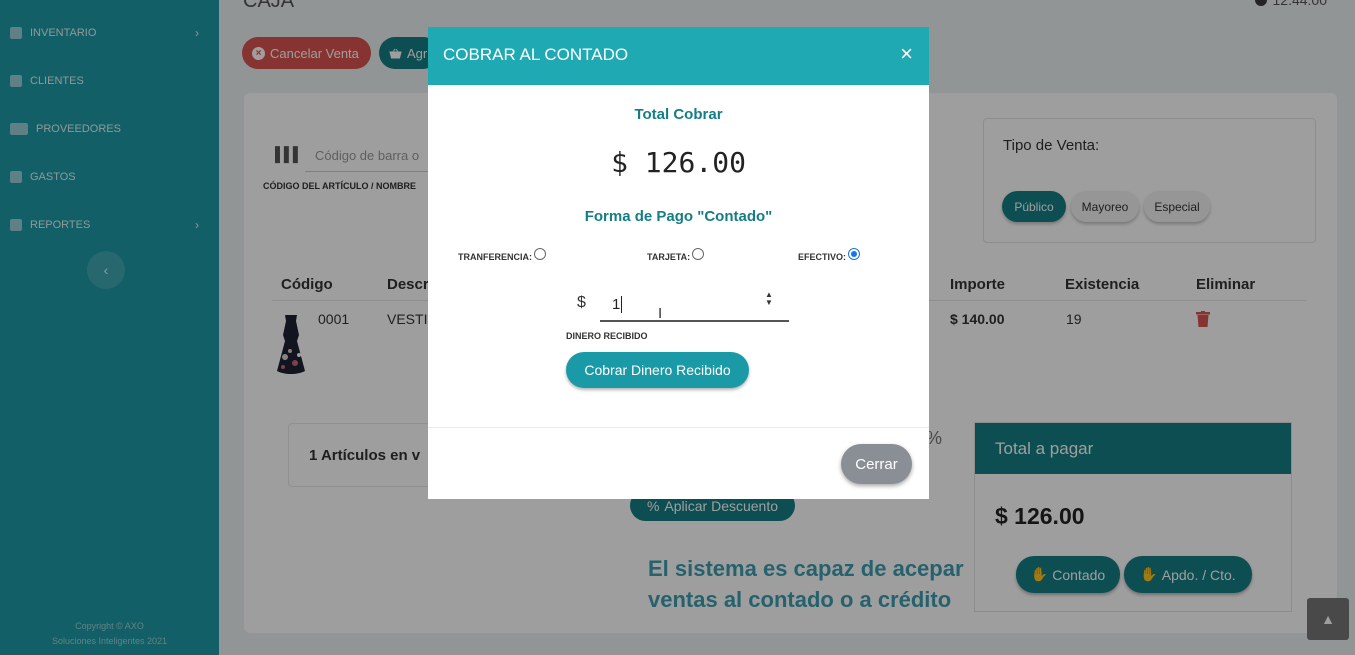 Image resolution: width=1355 pixels, height=655 pixels. What do you see at coordinates (616, 304) in the screenshot?
I see `input-value: 1` at bounding box center [616, 304].